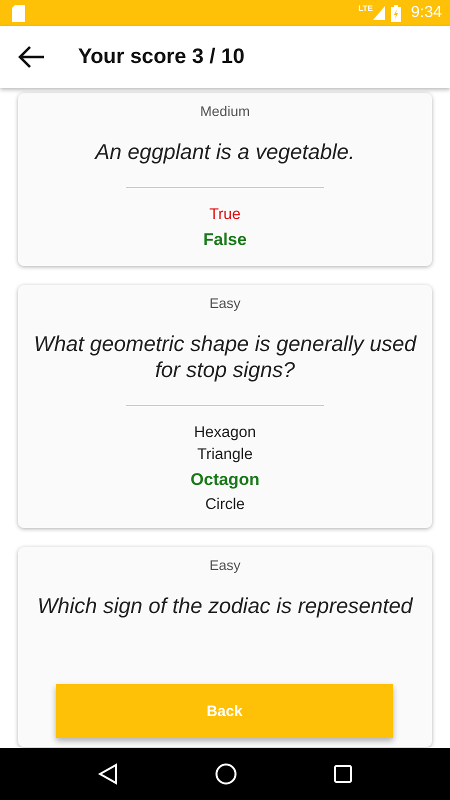 Image resolution: width=450 pixels, height=800 pixels. I want to click on clock: 9:34, so click(426, 13).